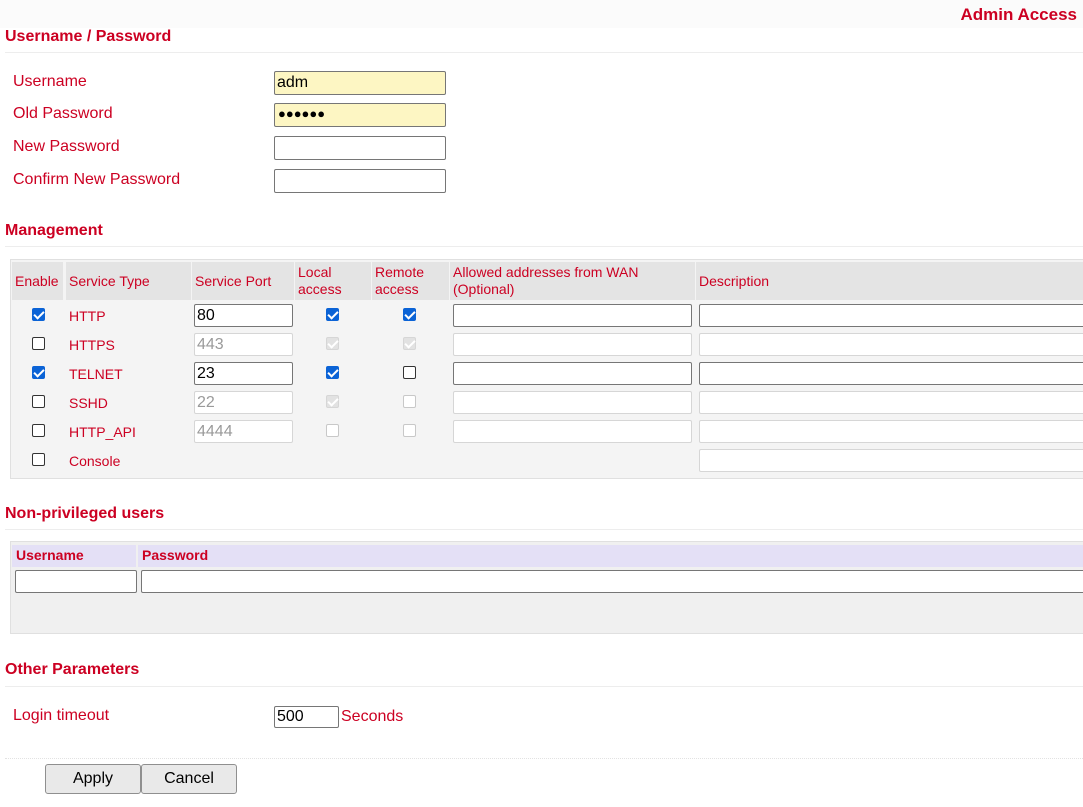  What do you see at coordinates (332, 314) in the screenshot?
I see `local-access-checkbox-http` at bounding box center [332, 314].